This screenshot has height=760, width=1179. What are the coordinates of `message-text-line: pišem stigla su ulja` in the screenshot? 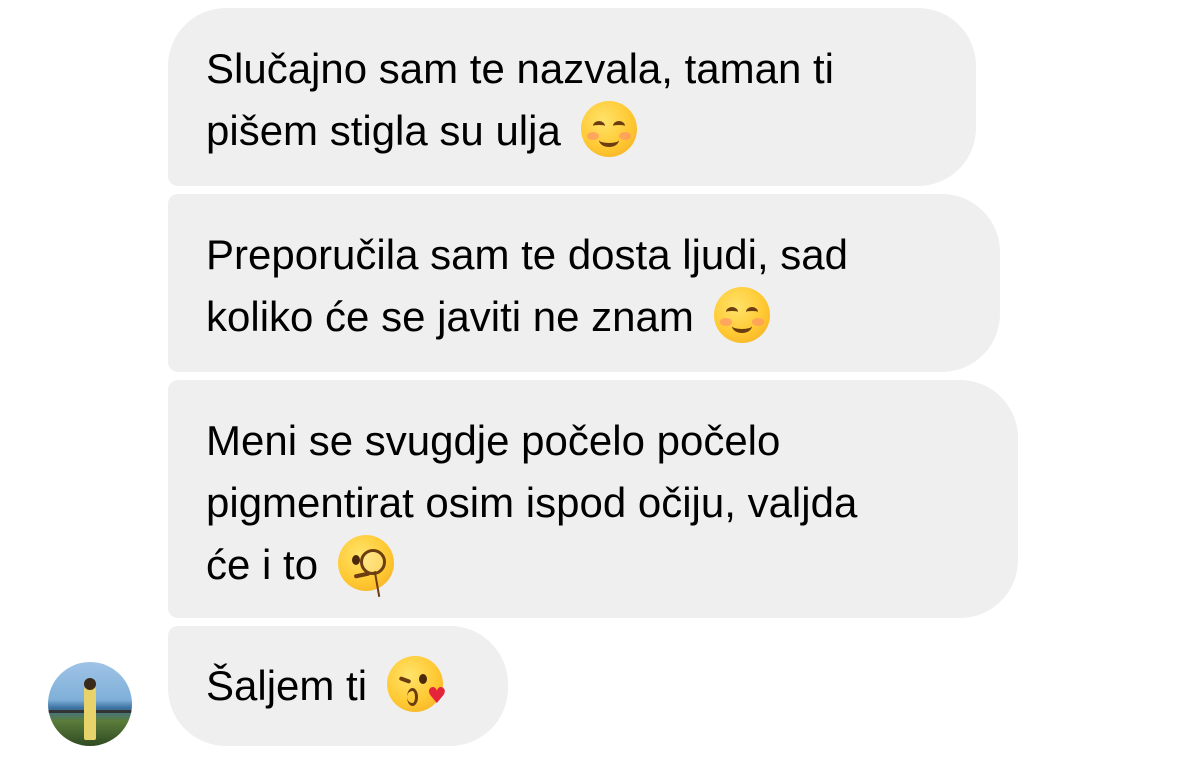 It's located at (383, 130).